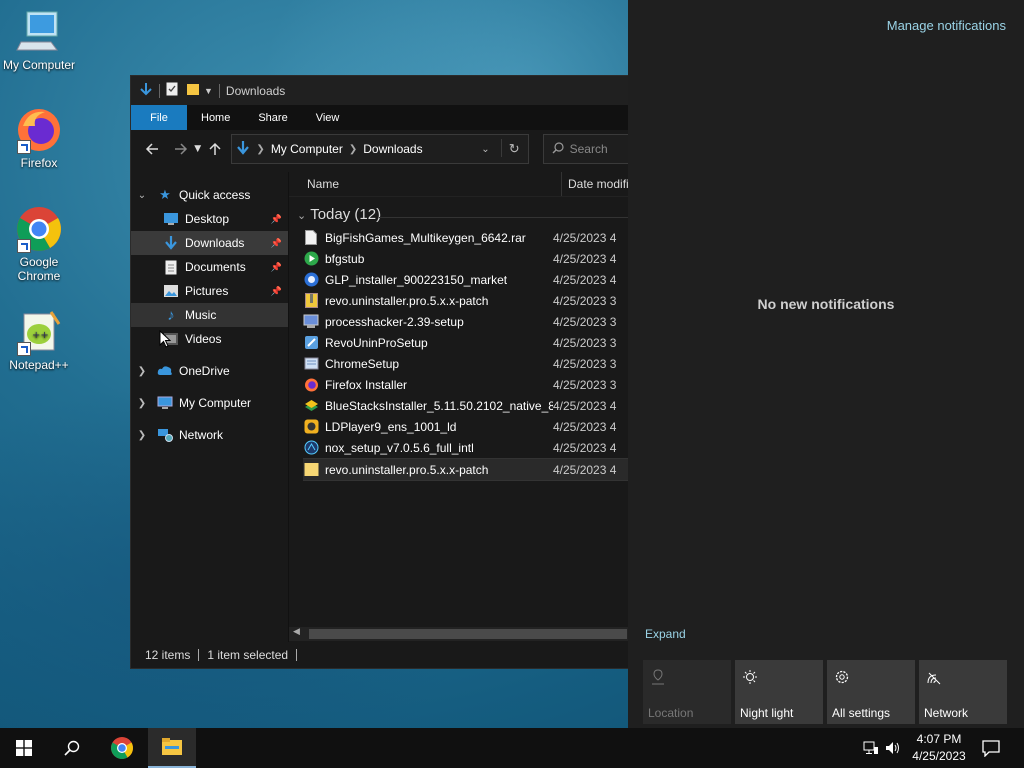 The width and height of the screenshot is (1024, 768). Describe the element at coordinates (203, 339) in the screenshot. I see `nav-label: Videos` at that location.